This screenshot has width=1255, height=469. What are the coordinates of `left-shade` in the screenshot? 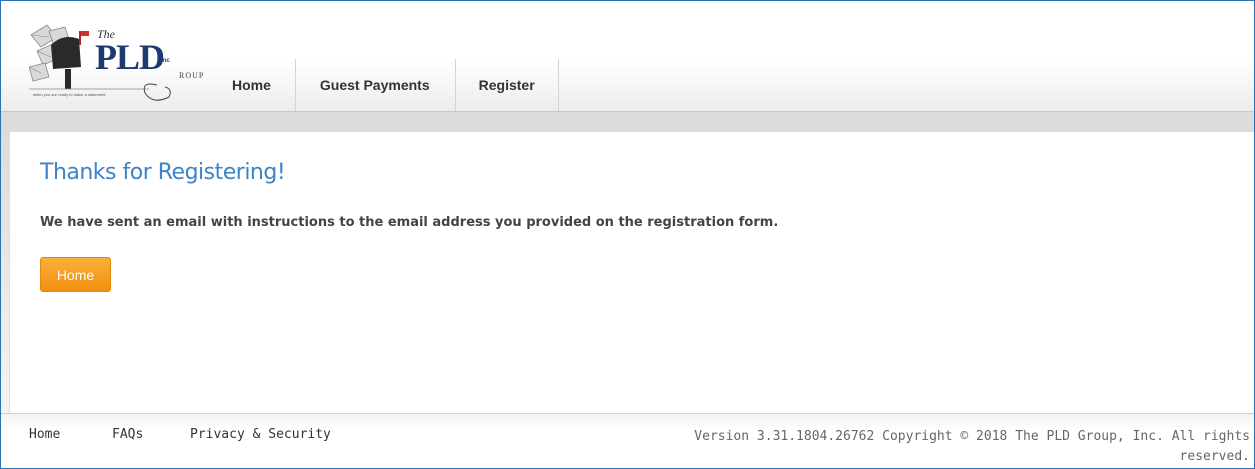 It's located at (5, 272).